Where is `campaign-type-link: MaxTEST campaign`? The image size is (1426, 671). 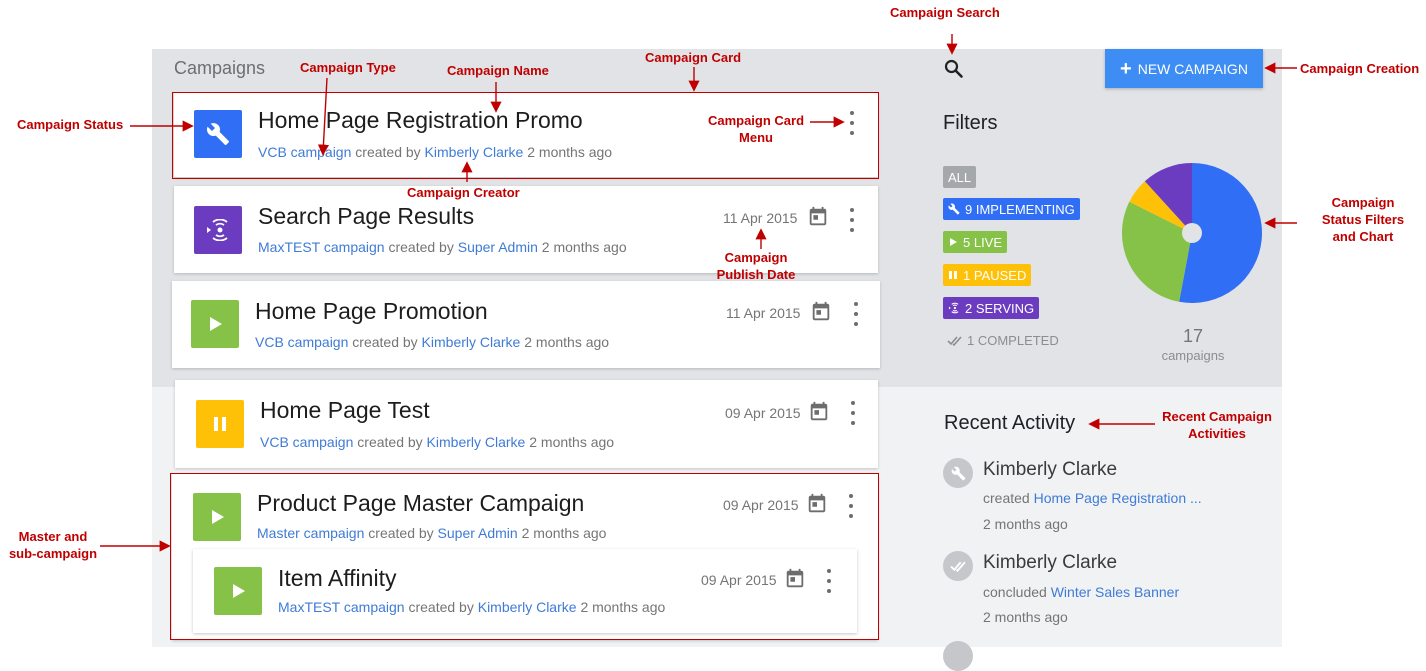
campaign-type-link: MaxTEST campaign is located at coordinates (321, 247).